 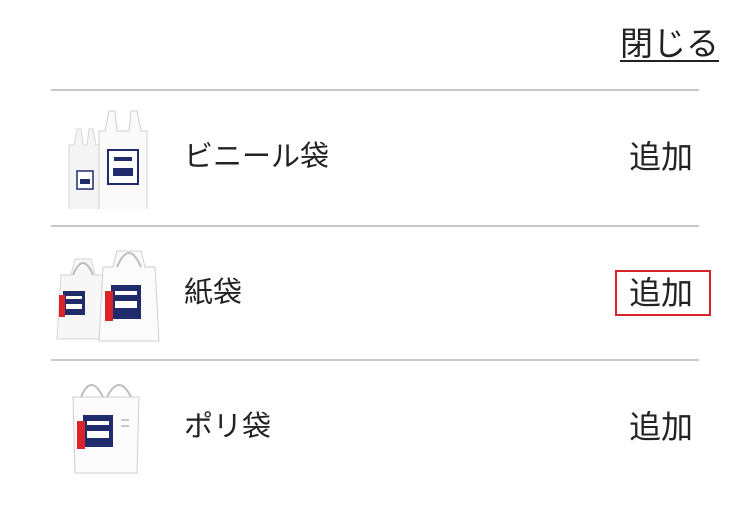 What do you see at coordinates (228, 426) in the screenshot?
I see `item-label-poly-bag: ポリ袋` at bounding box center [228, 426].